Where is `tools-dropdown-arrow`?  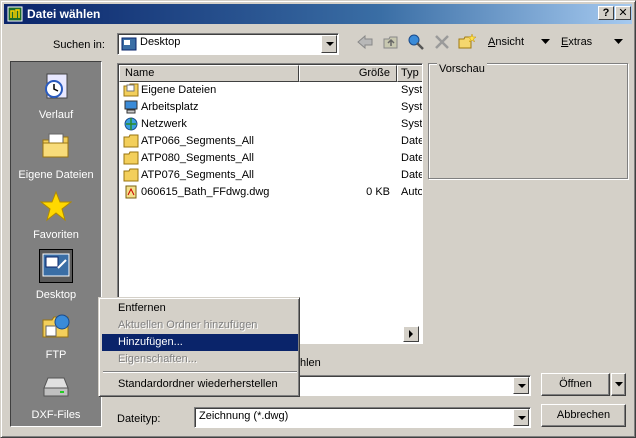 tools-dropdown-arrow is located at coordinates (618, 42).